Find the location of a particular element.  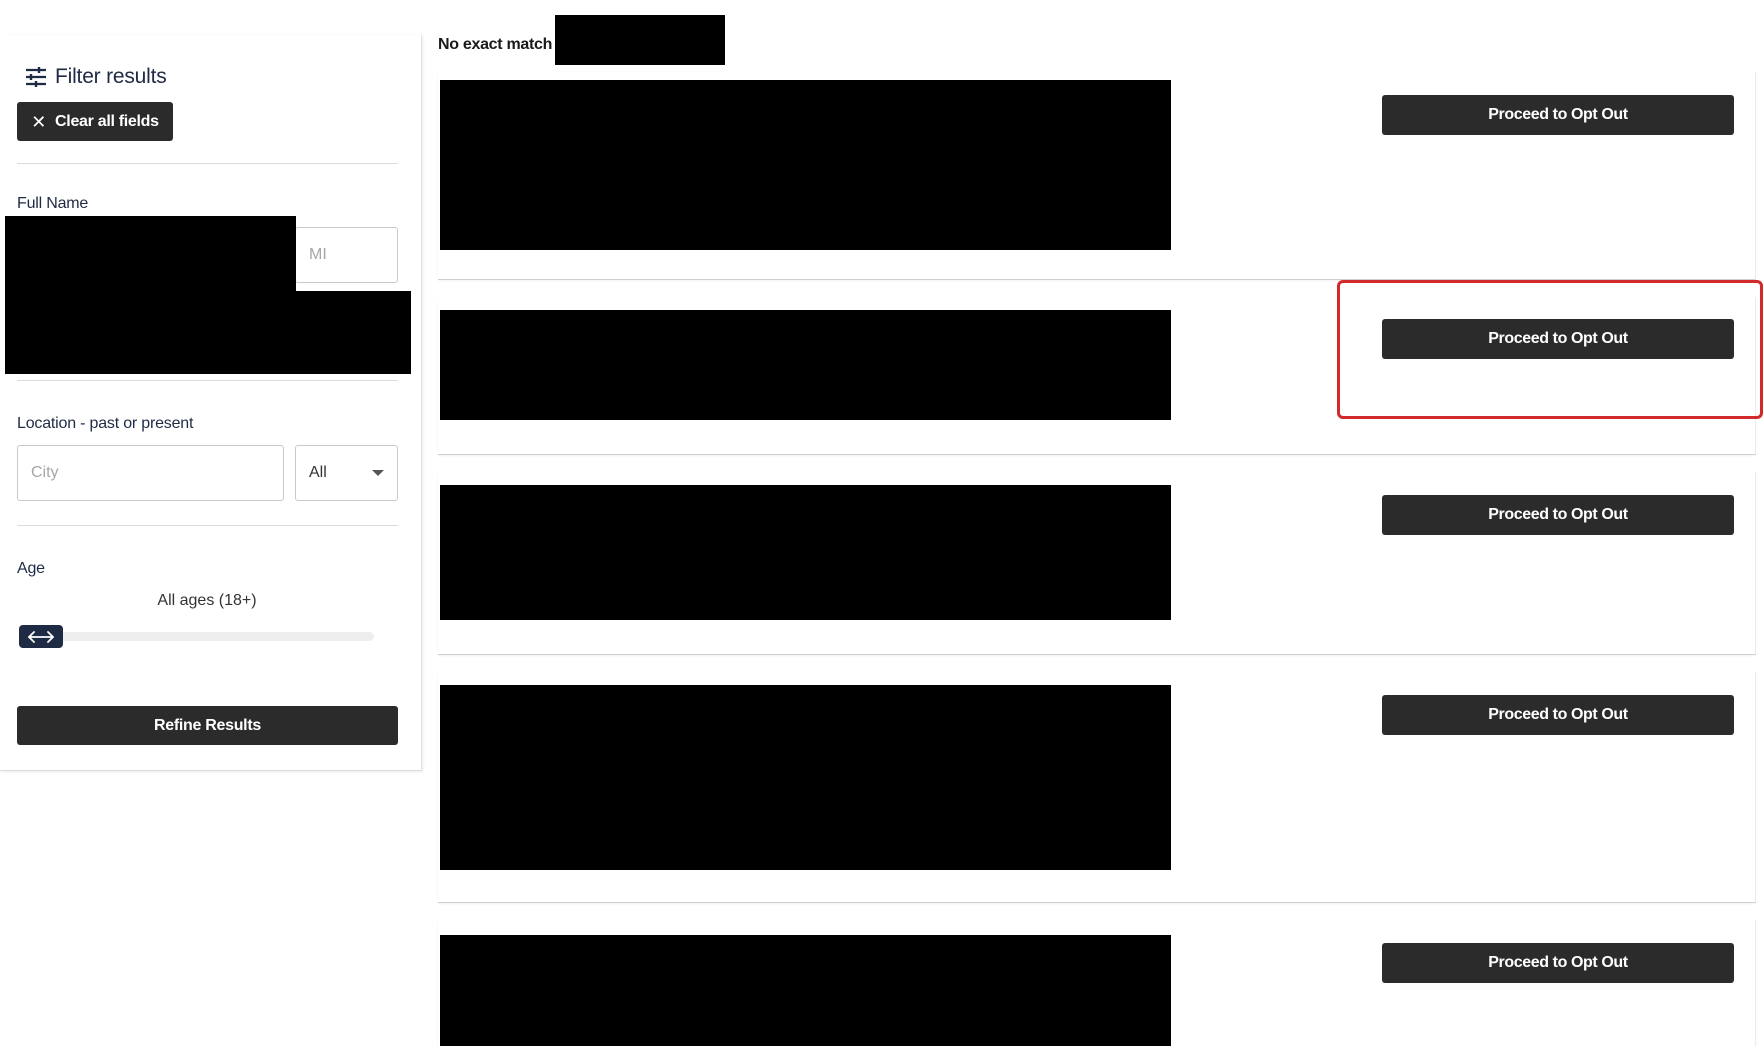

redacted-first-name is located at coordinates (150, 254).